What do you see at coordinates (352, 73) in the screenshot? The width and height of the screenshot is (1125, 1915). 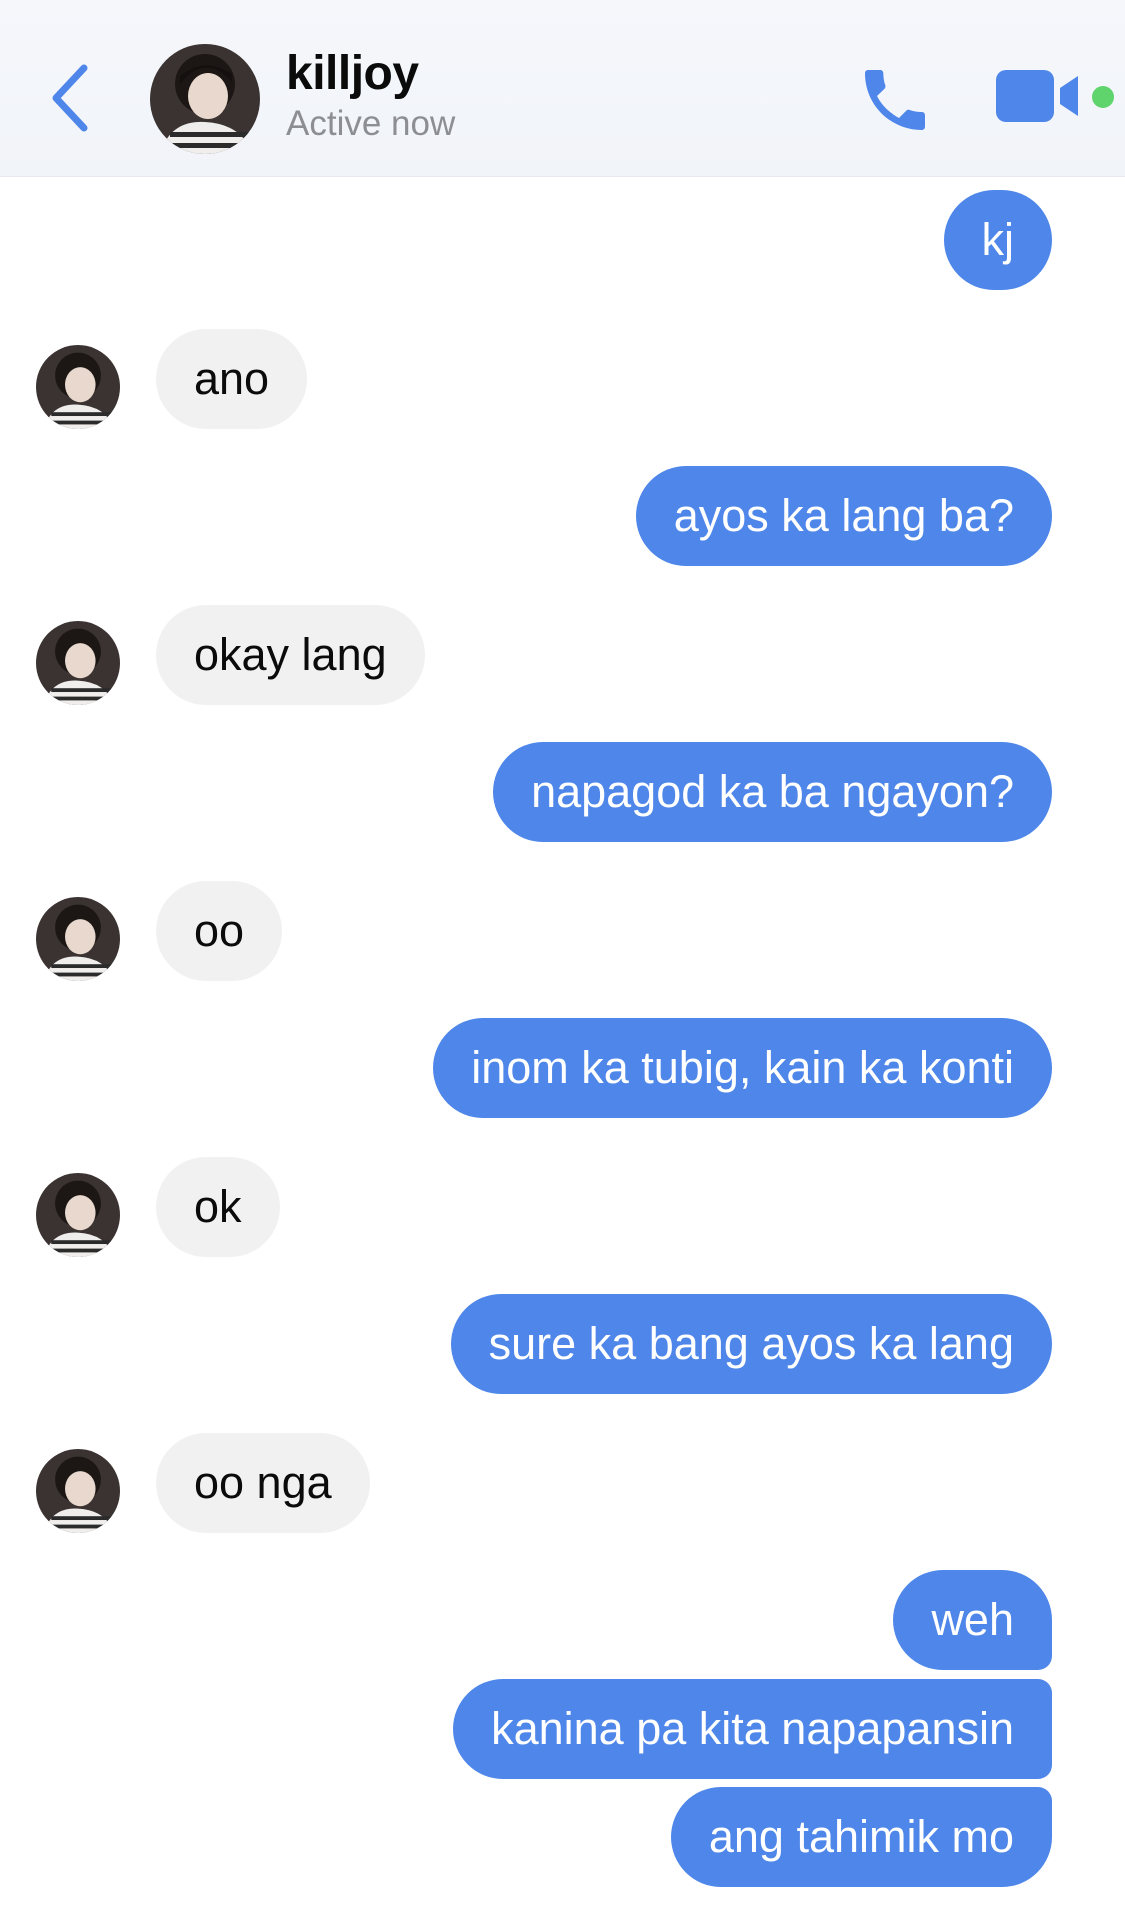 I see `contact-name: killjoy` at bounding box center [352, 73].